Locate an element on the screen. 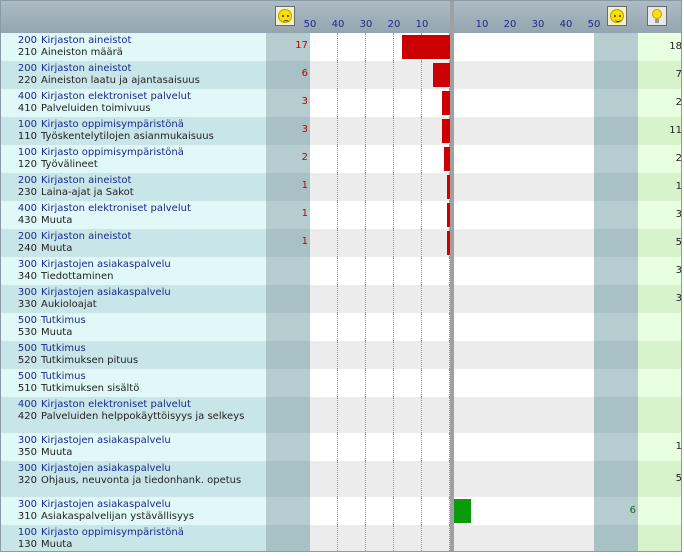 The height and width of the screenshot is (556, 684). negative-count-cell: 1 is located at coordinates (288, 187).